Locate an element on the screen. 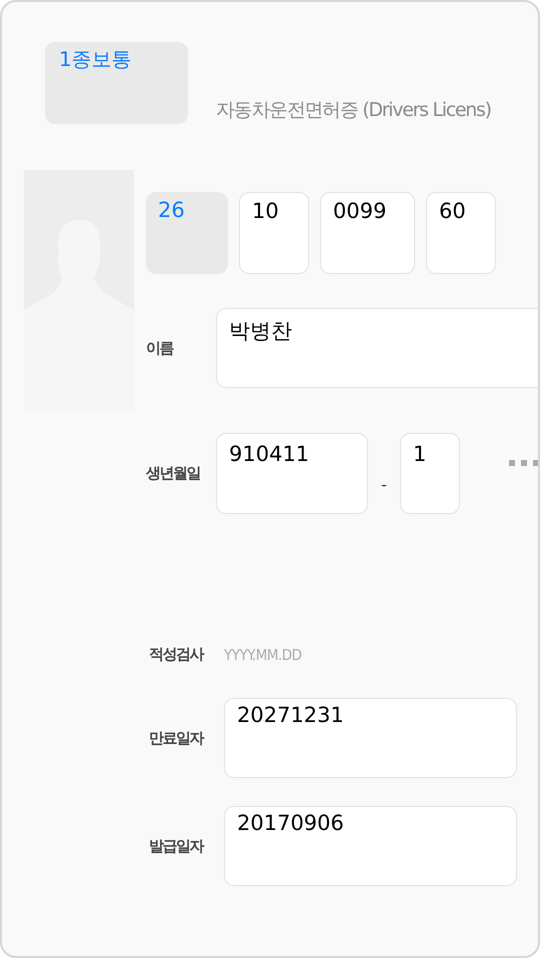  license-number-field: 10 is located at coordinates (274, 233).